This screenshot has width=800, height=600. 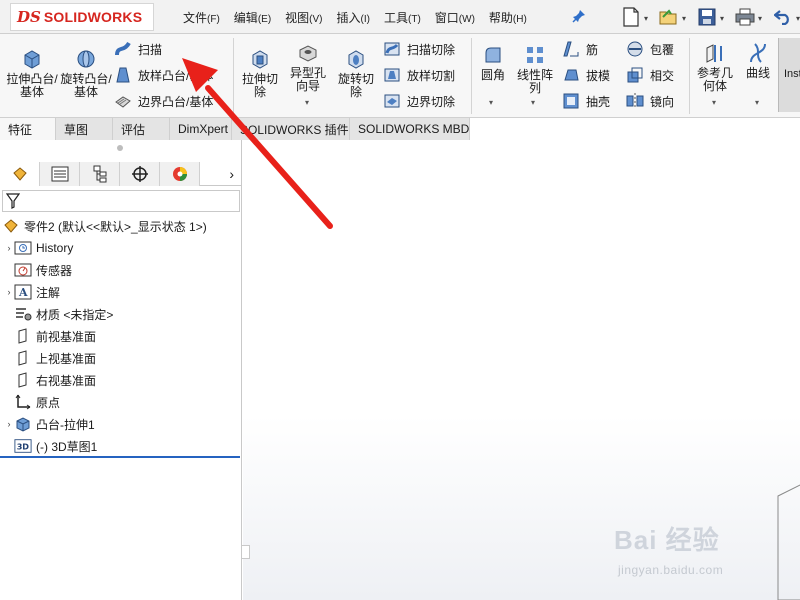 I want to click on tab-solidworks-addins: SOLIDWORKS 插件, so click(x=291, y=129).